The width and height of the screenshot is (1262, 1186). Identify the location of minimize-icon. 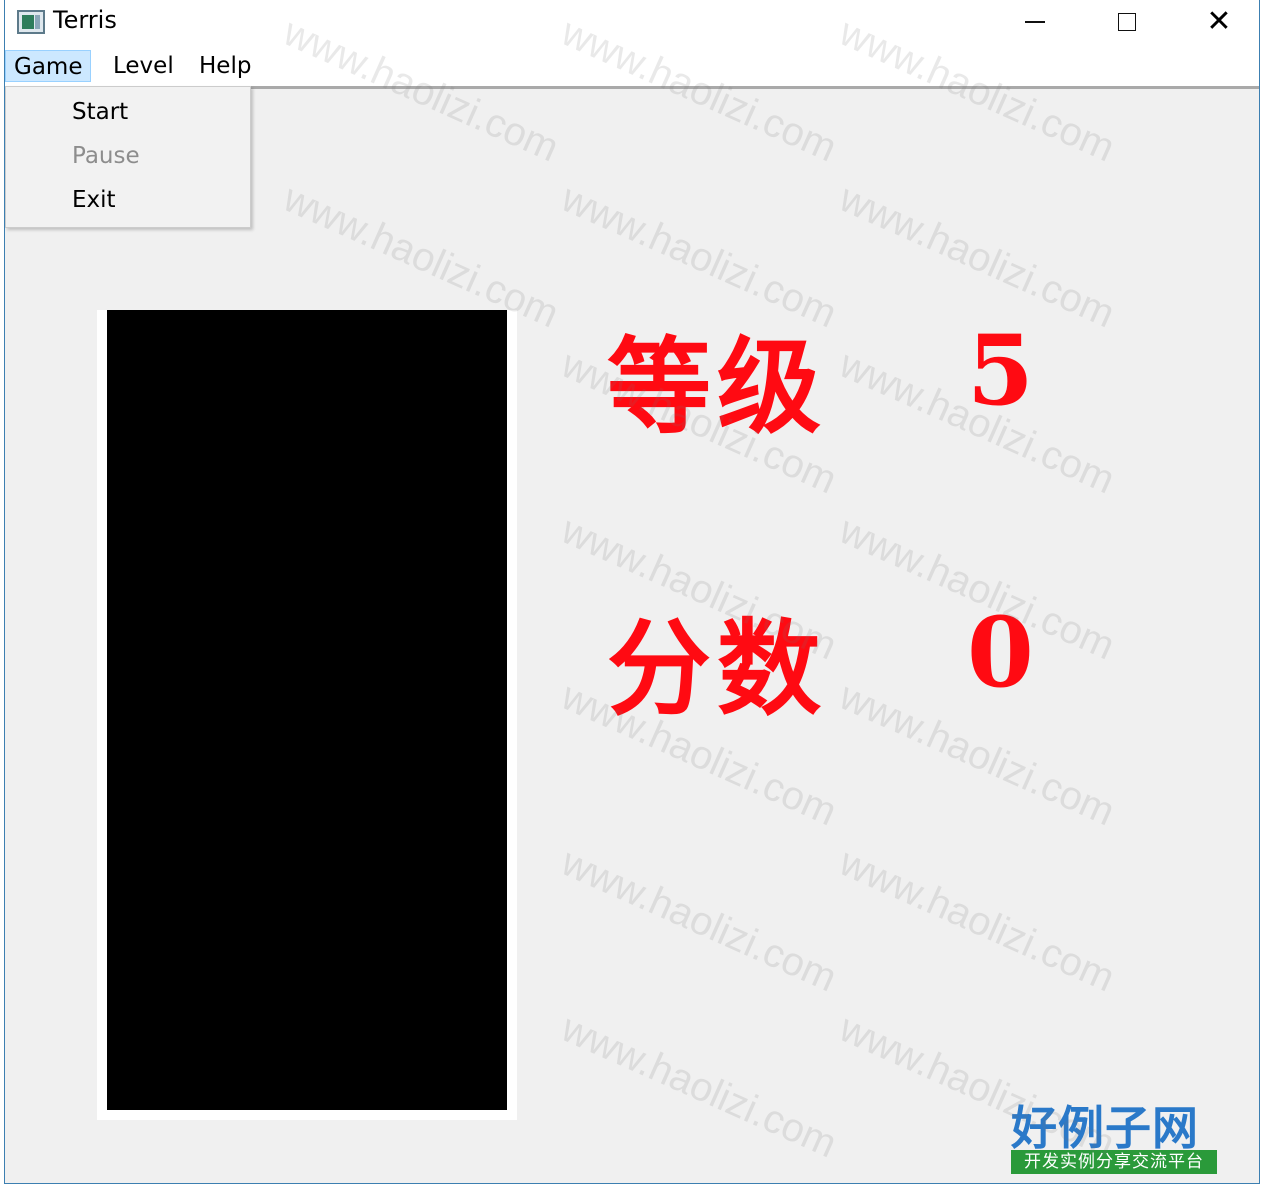
(1035, 22).